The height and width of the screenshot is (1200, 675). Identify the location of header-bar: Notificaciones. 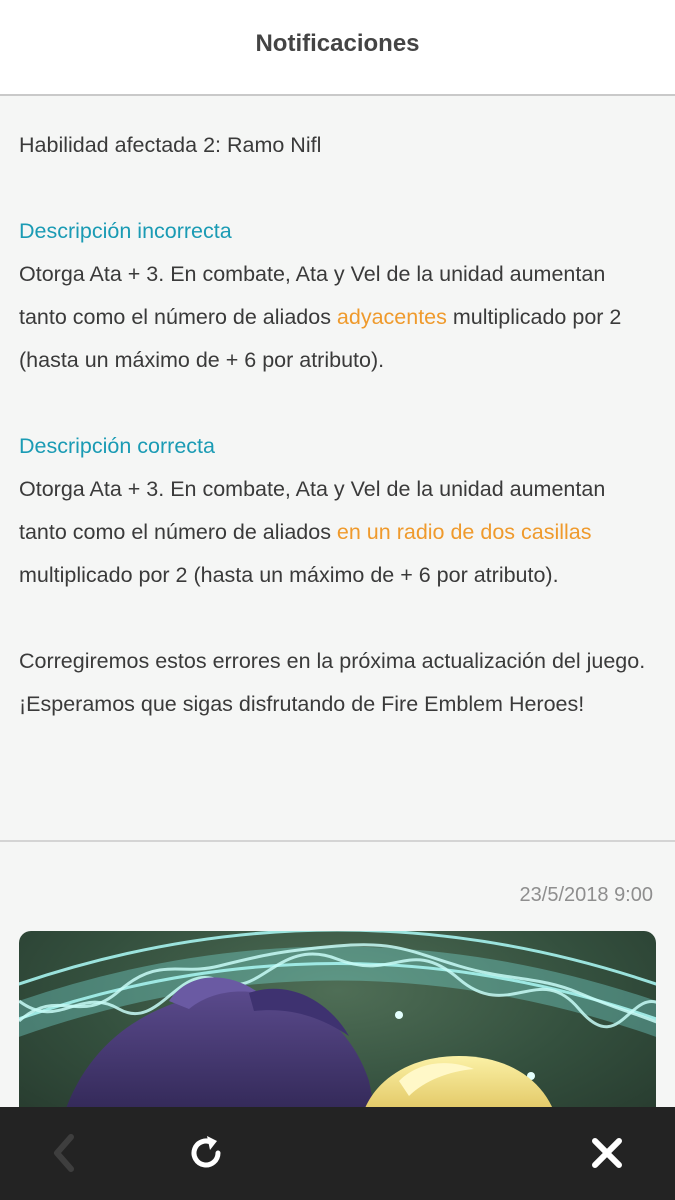
(337, 48).